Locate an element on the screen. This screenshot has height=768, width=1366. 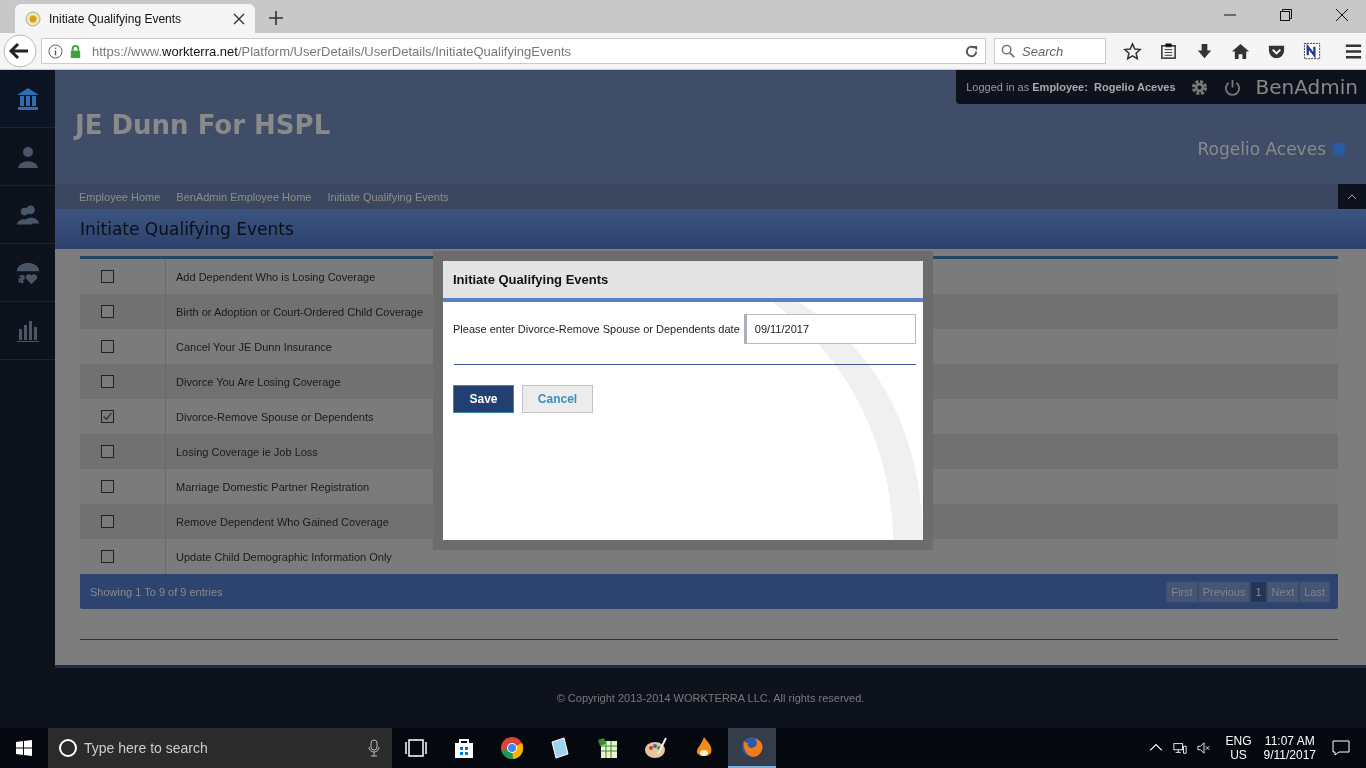
event-label: Cancel Your JE Dunn Insurance is located at coordinates (254, 346).